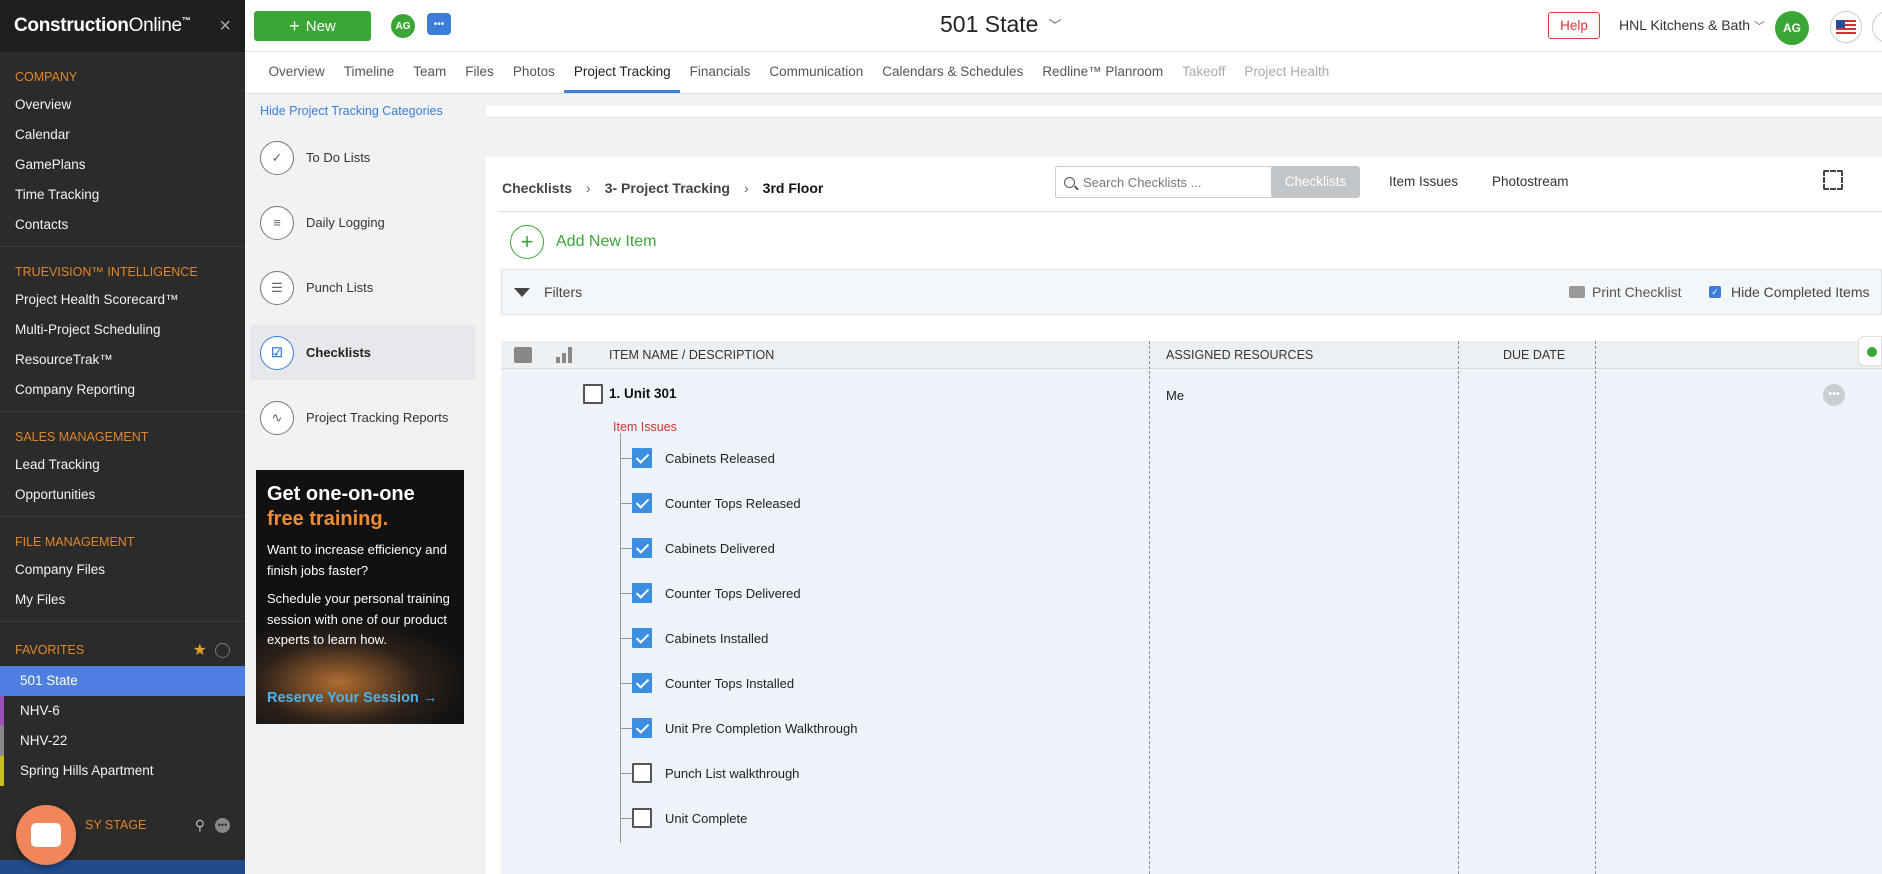 Image resolution: width=1882 pixels, height=874 pixels. Describe the element at coordinates (1239, 355) in the screenshot. I see `column-header-assigned: ASSIGNED RESOURCES` at that location.